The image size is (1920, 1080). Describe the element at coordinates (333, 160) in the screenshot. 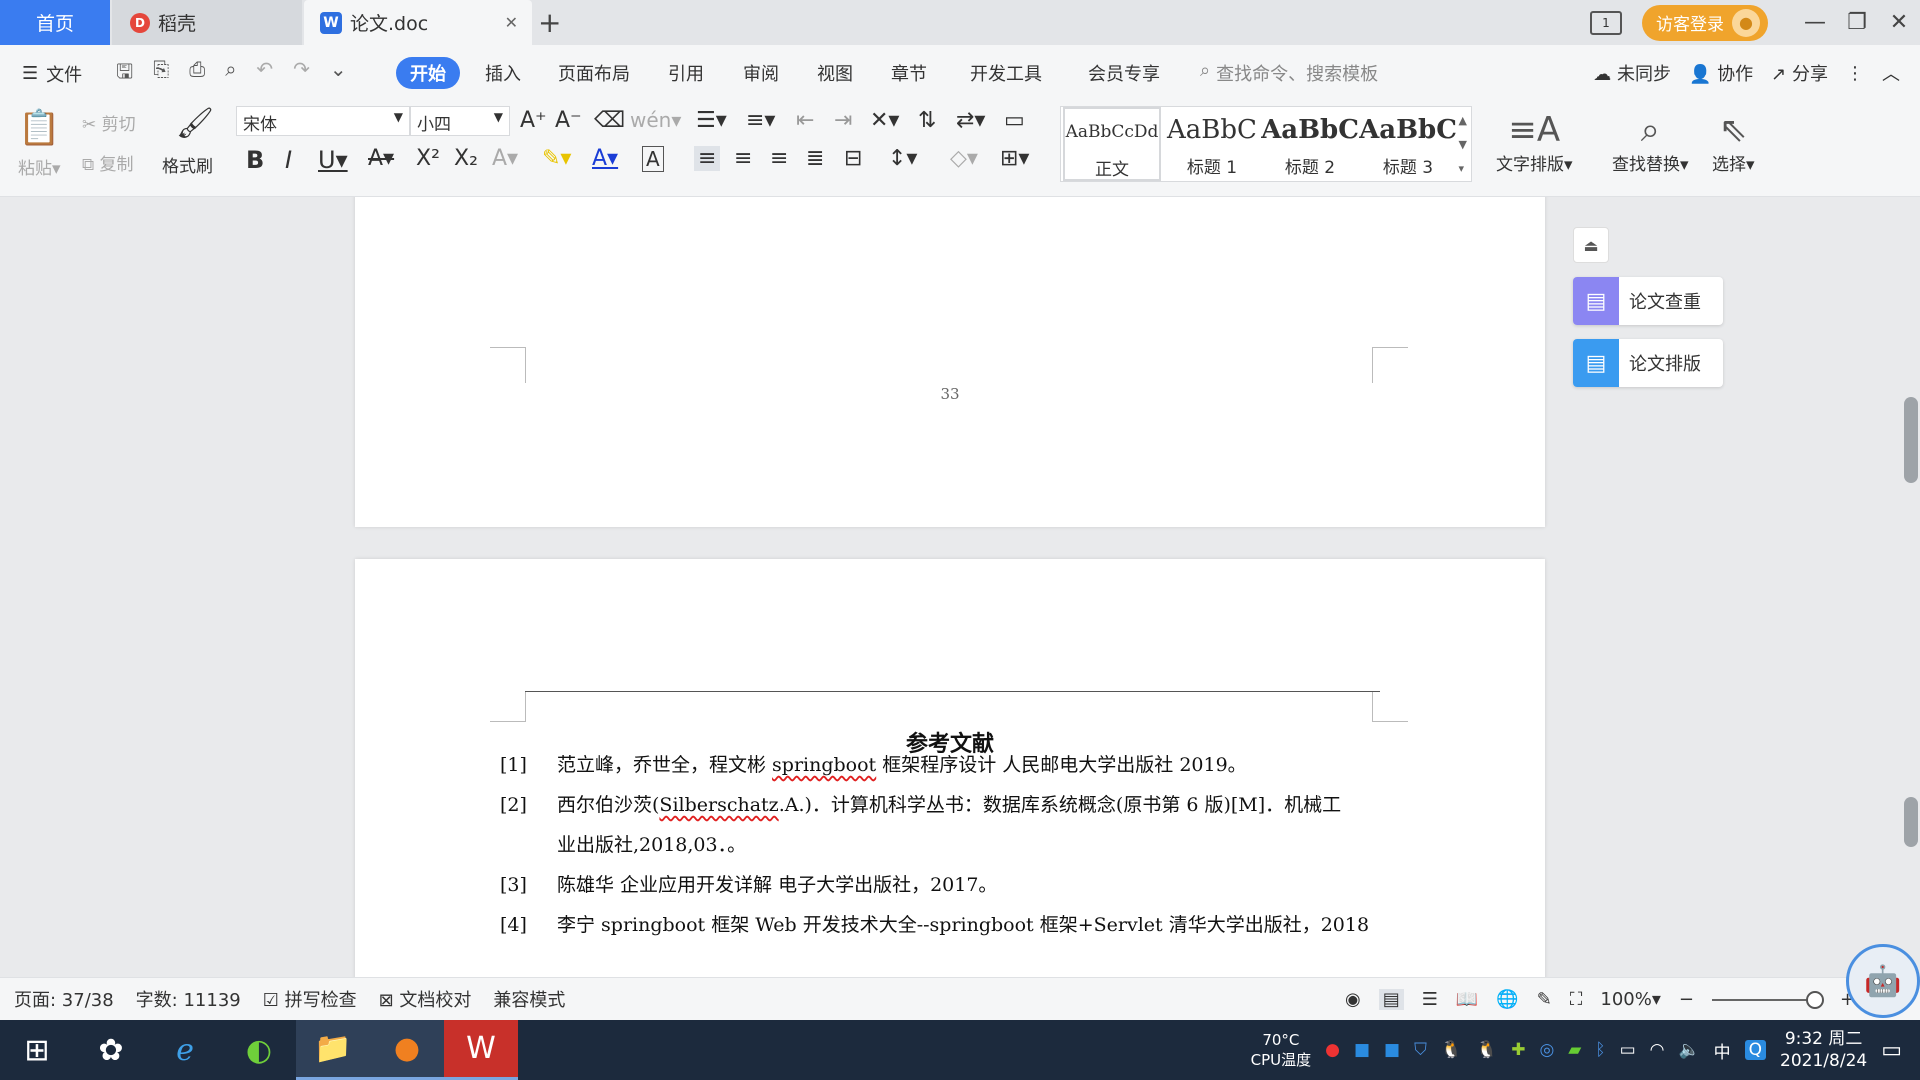

I see `underline-icon: U▾` at that location.